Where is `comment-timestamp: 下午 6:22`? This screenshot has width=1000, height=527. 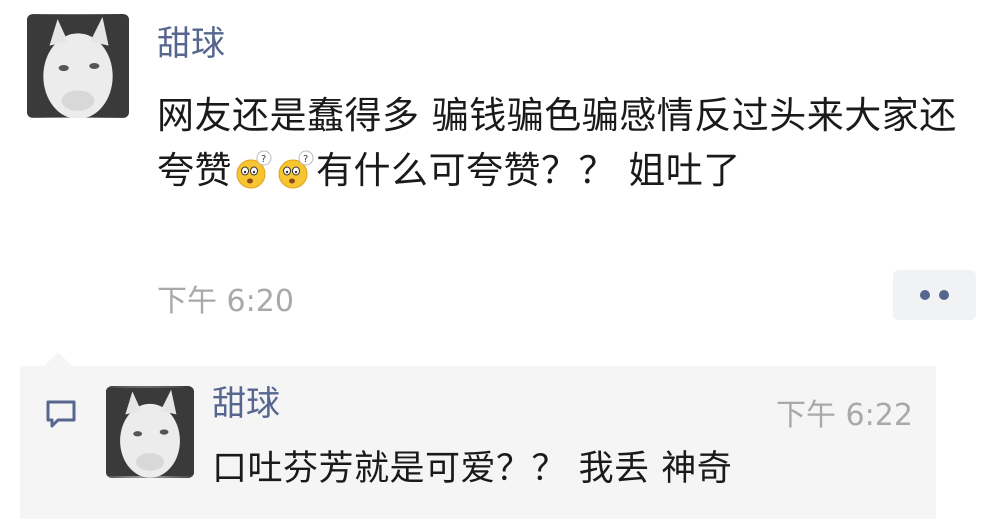
comment-timestamp: 下午 6:22 is located at coordinates (844, 415).